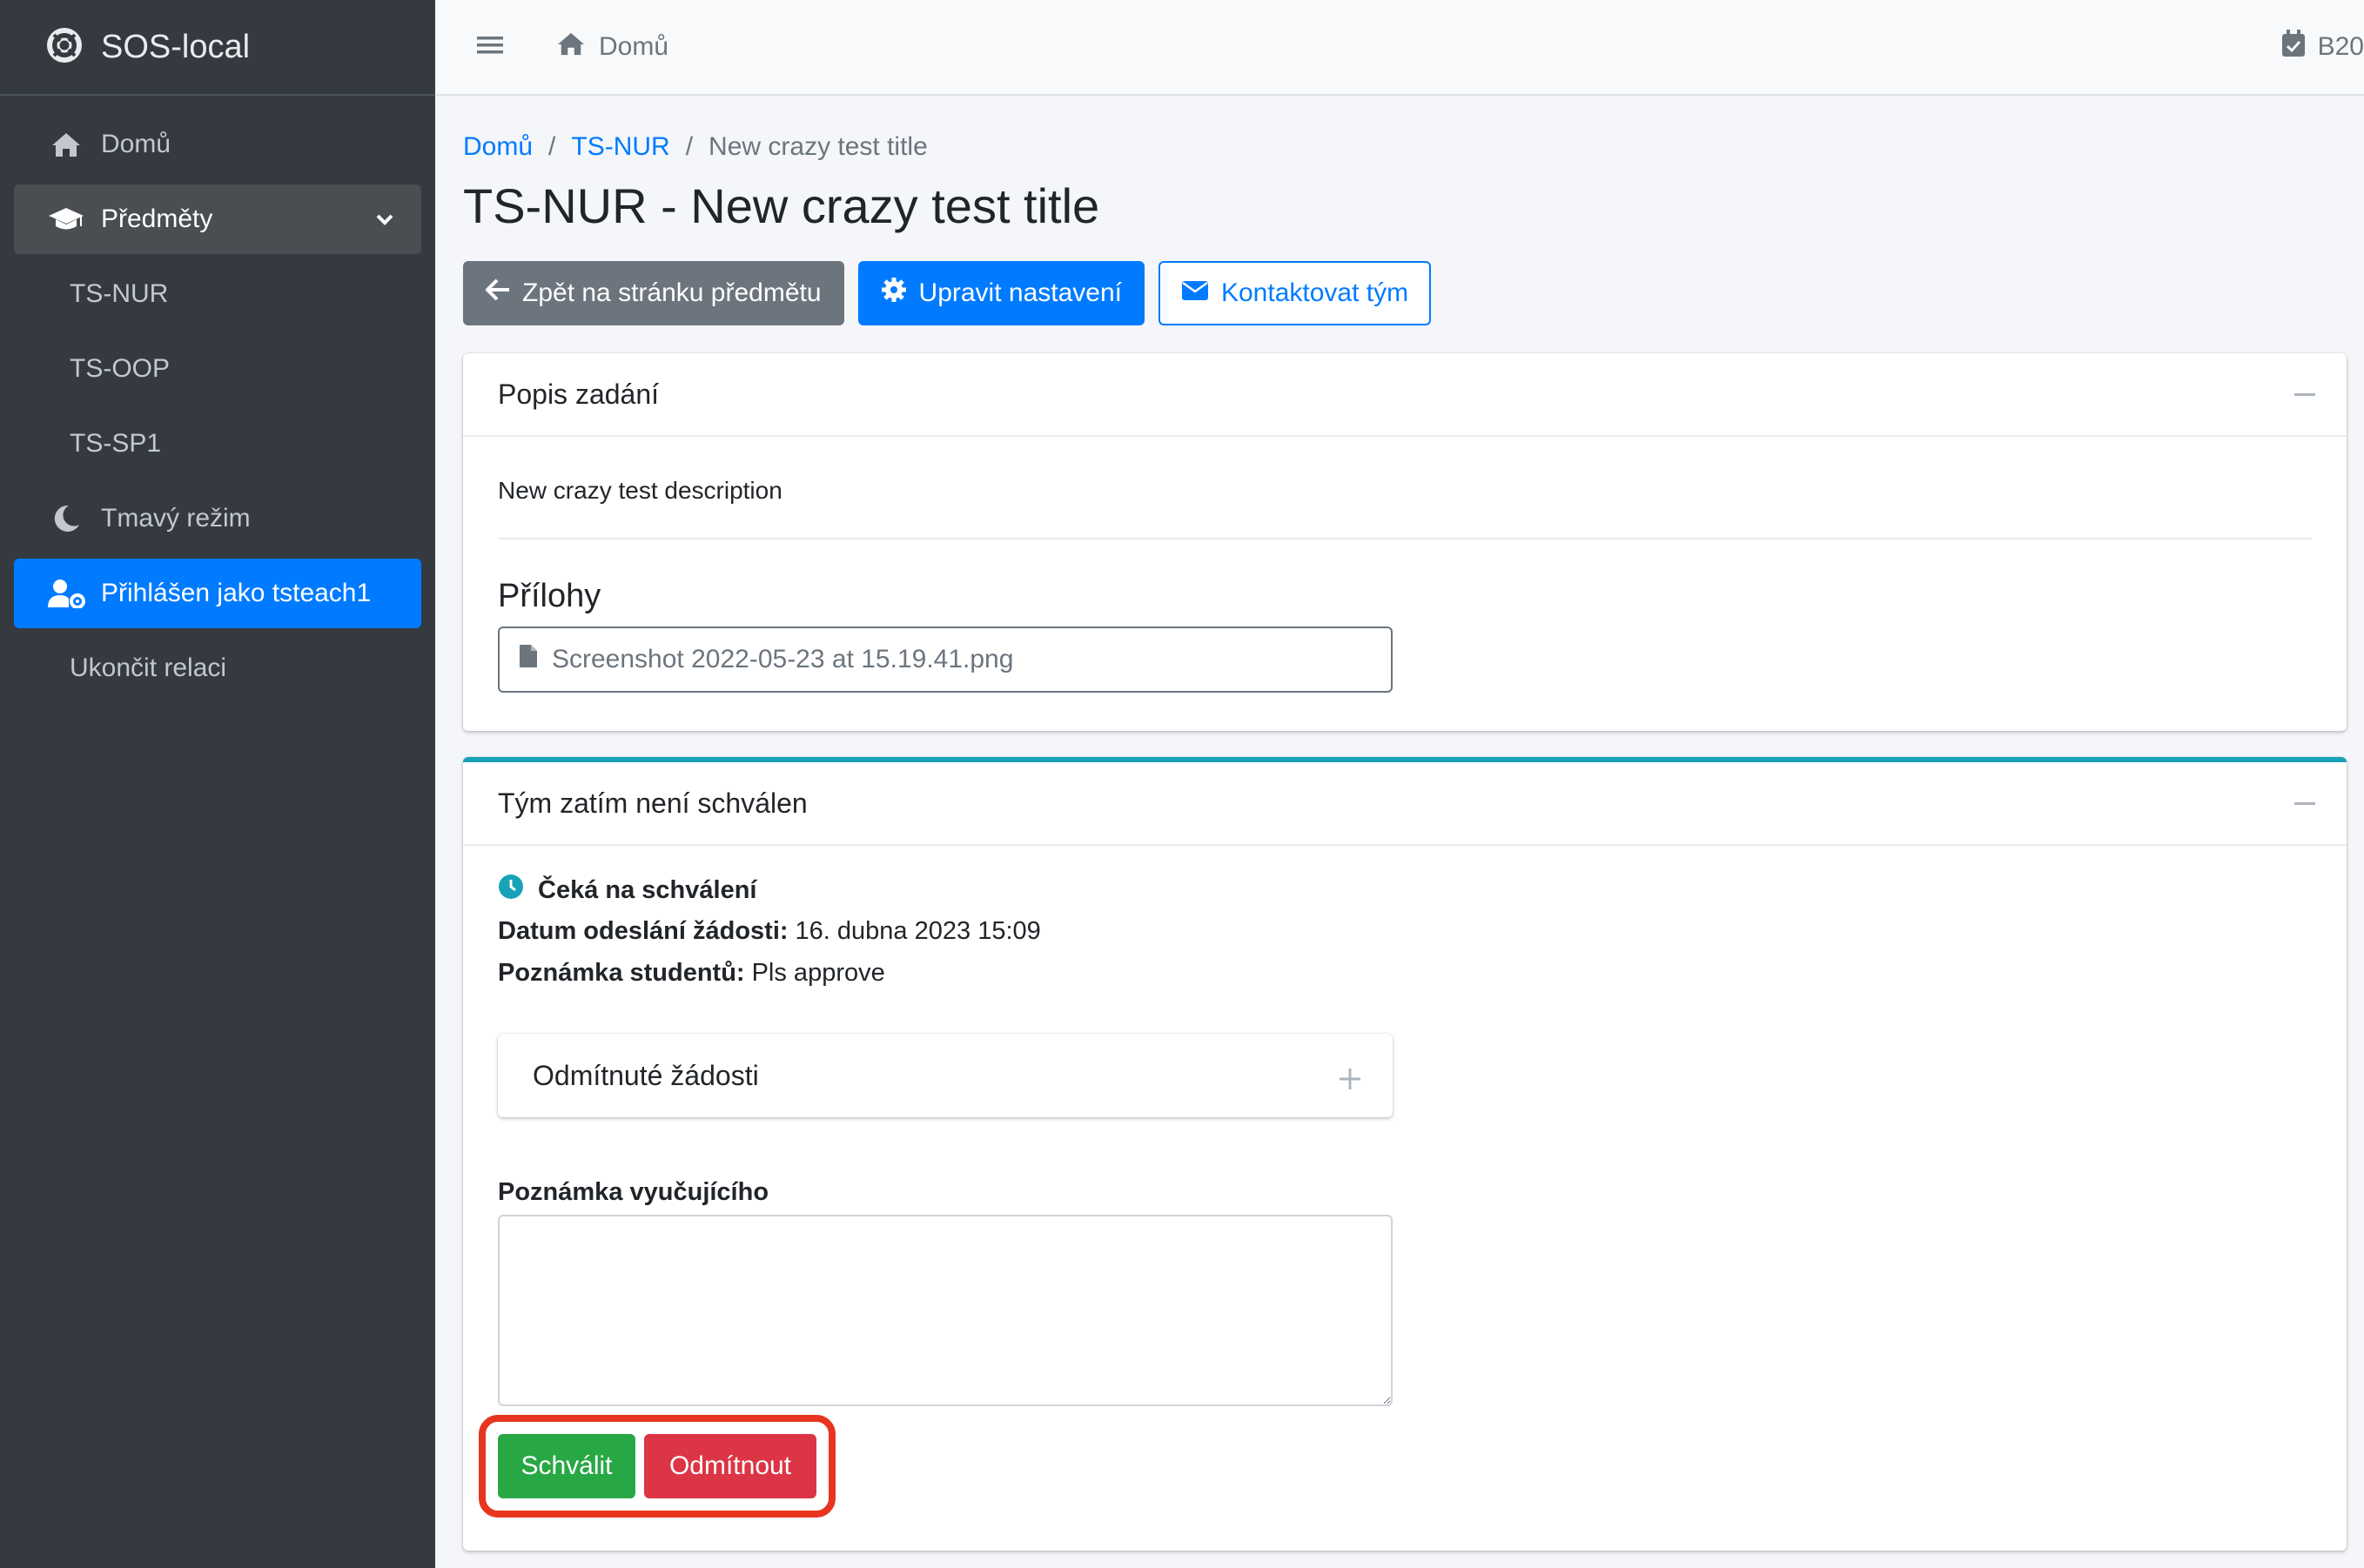 The height and width of the screenshot is (1568, 2364). I want to click on sidebar-item-label: Ukončit relaci, so click(149, 667).